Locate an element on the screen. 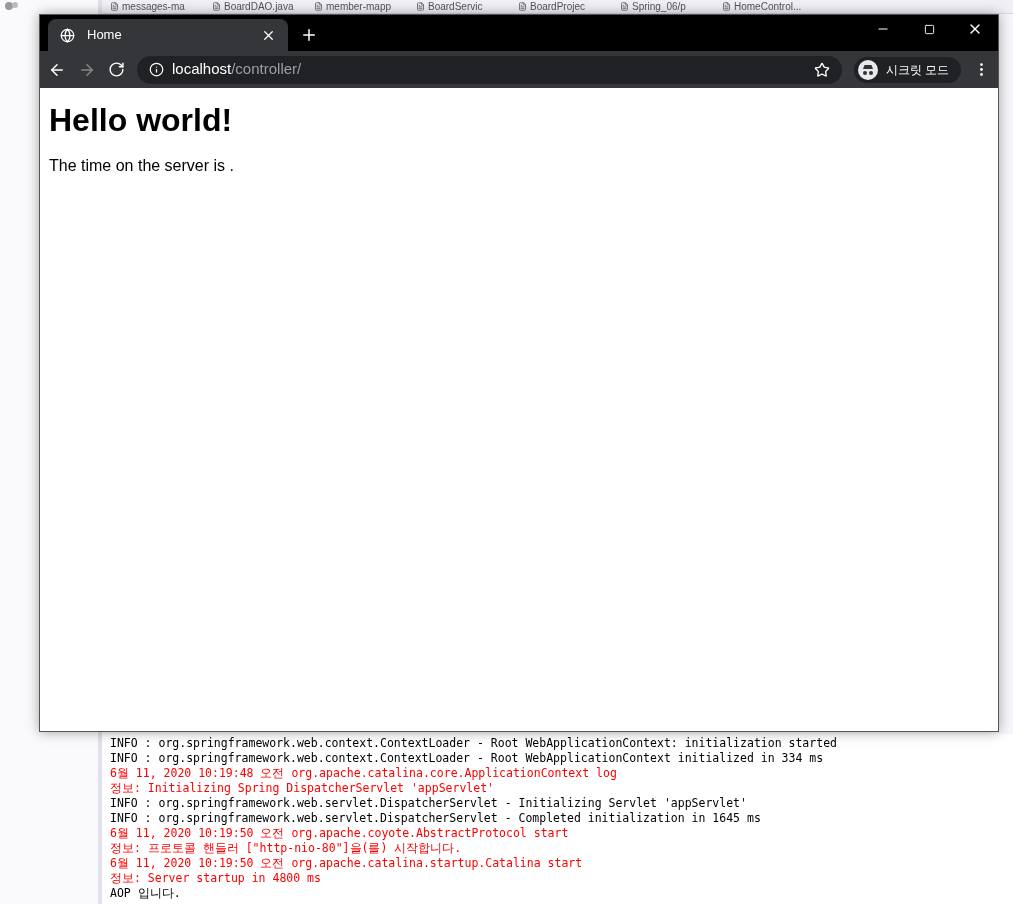 The image size is (1013, 904). page-heading: Hello world! is located at coordinates (141, 120).